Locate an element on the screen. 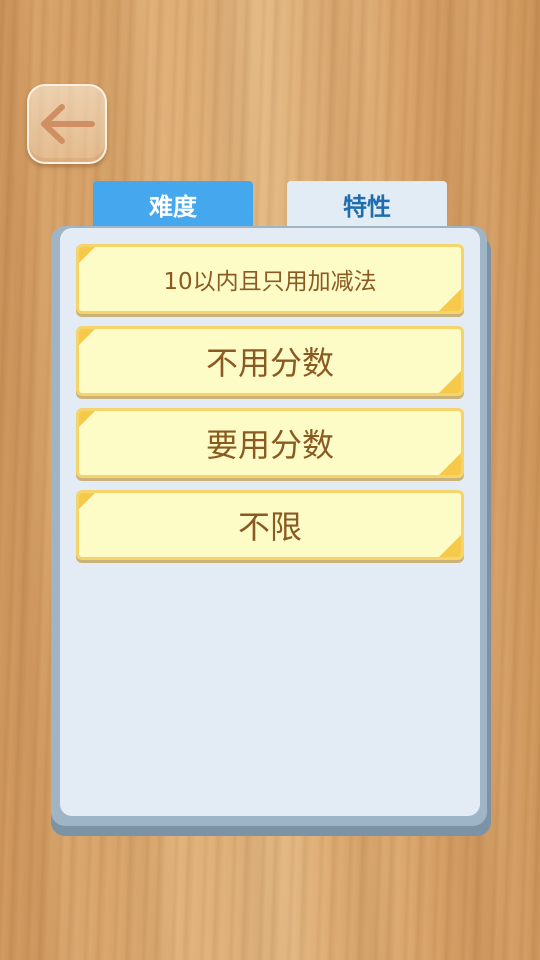 This screenshot has width=540, height=960. tab-difficulty-label: 难度 is located at coordinates (173, 206).